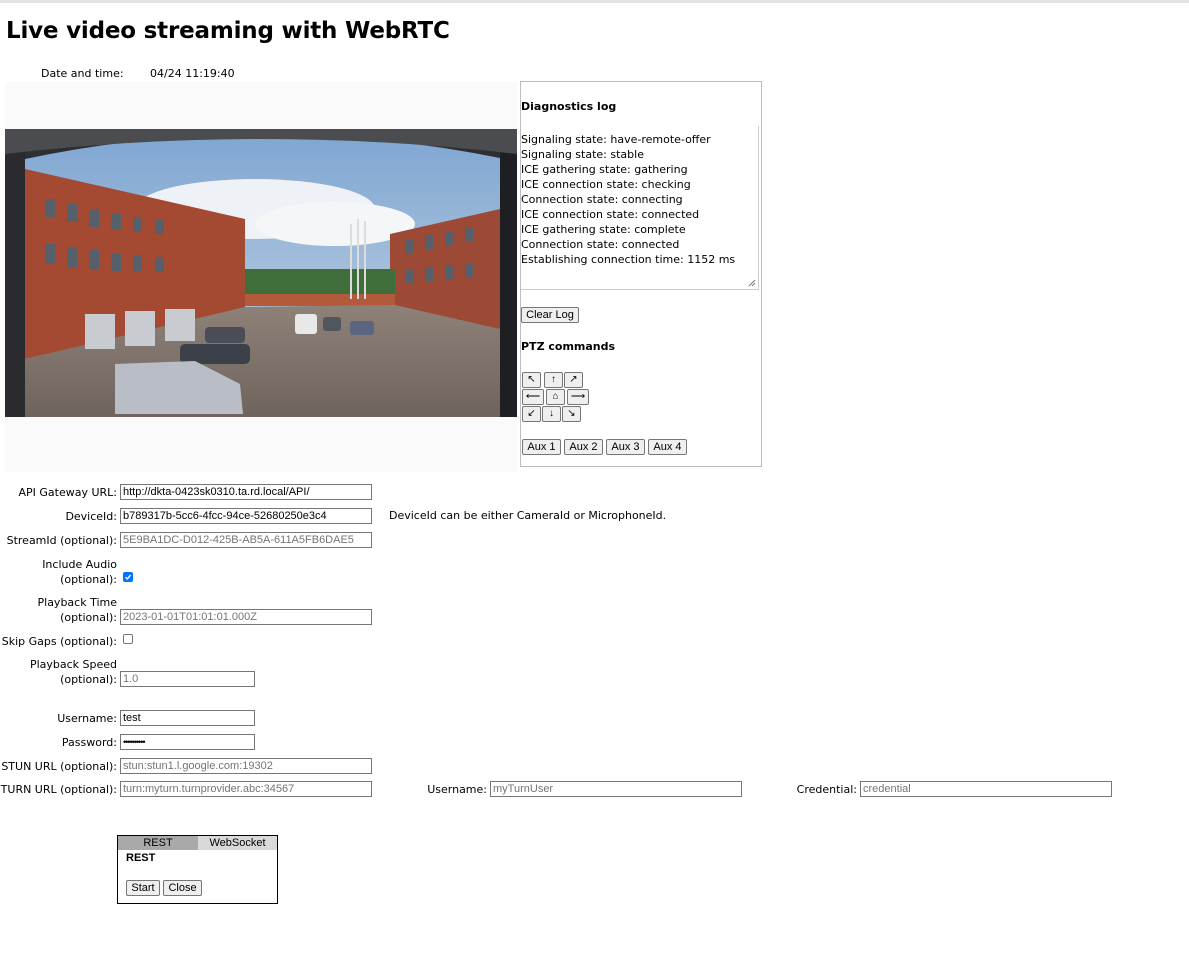  Describe the element at coordinates (616, 789) in the screenshot. I see `turn-username-input: myTurnUser` at that location.